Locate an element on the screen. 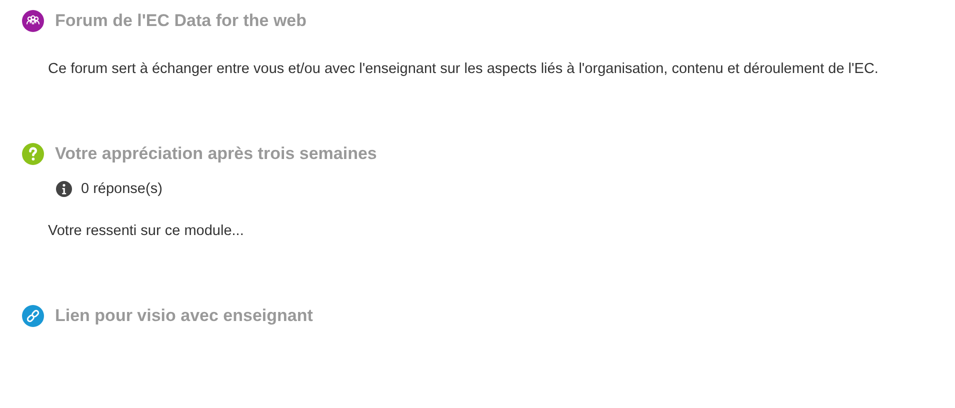 Image resolution: width=955 pixels, height=408 pixels. people-icon is located at coordinates (33, 21).